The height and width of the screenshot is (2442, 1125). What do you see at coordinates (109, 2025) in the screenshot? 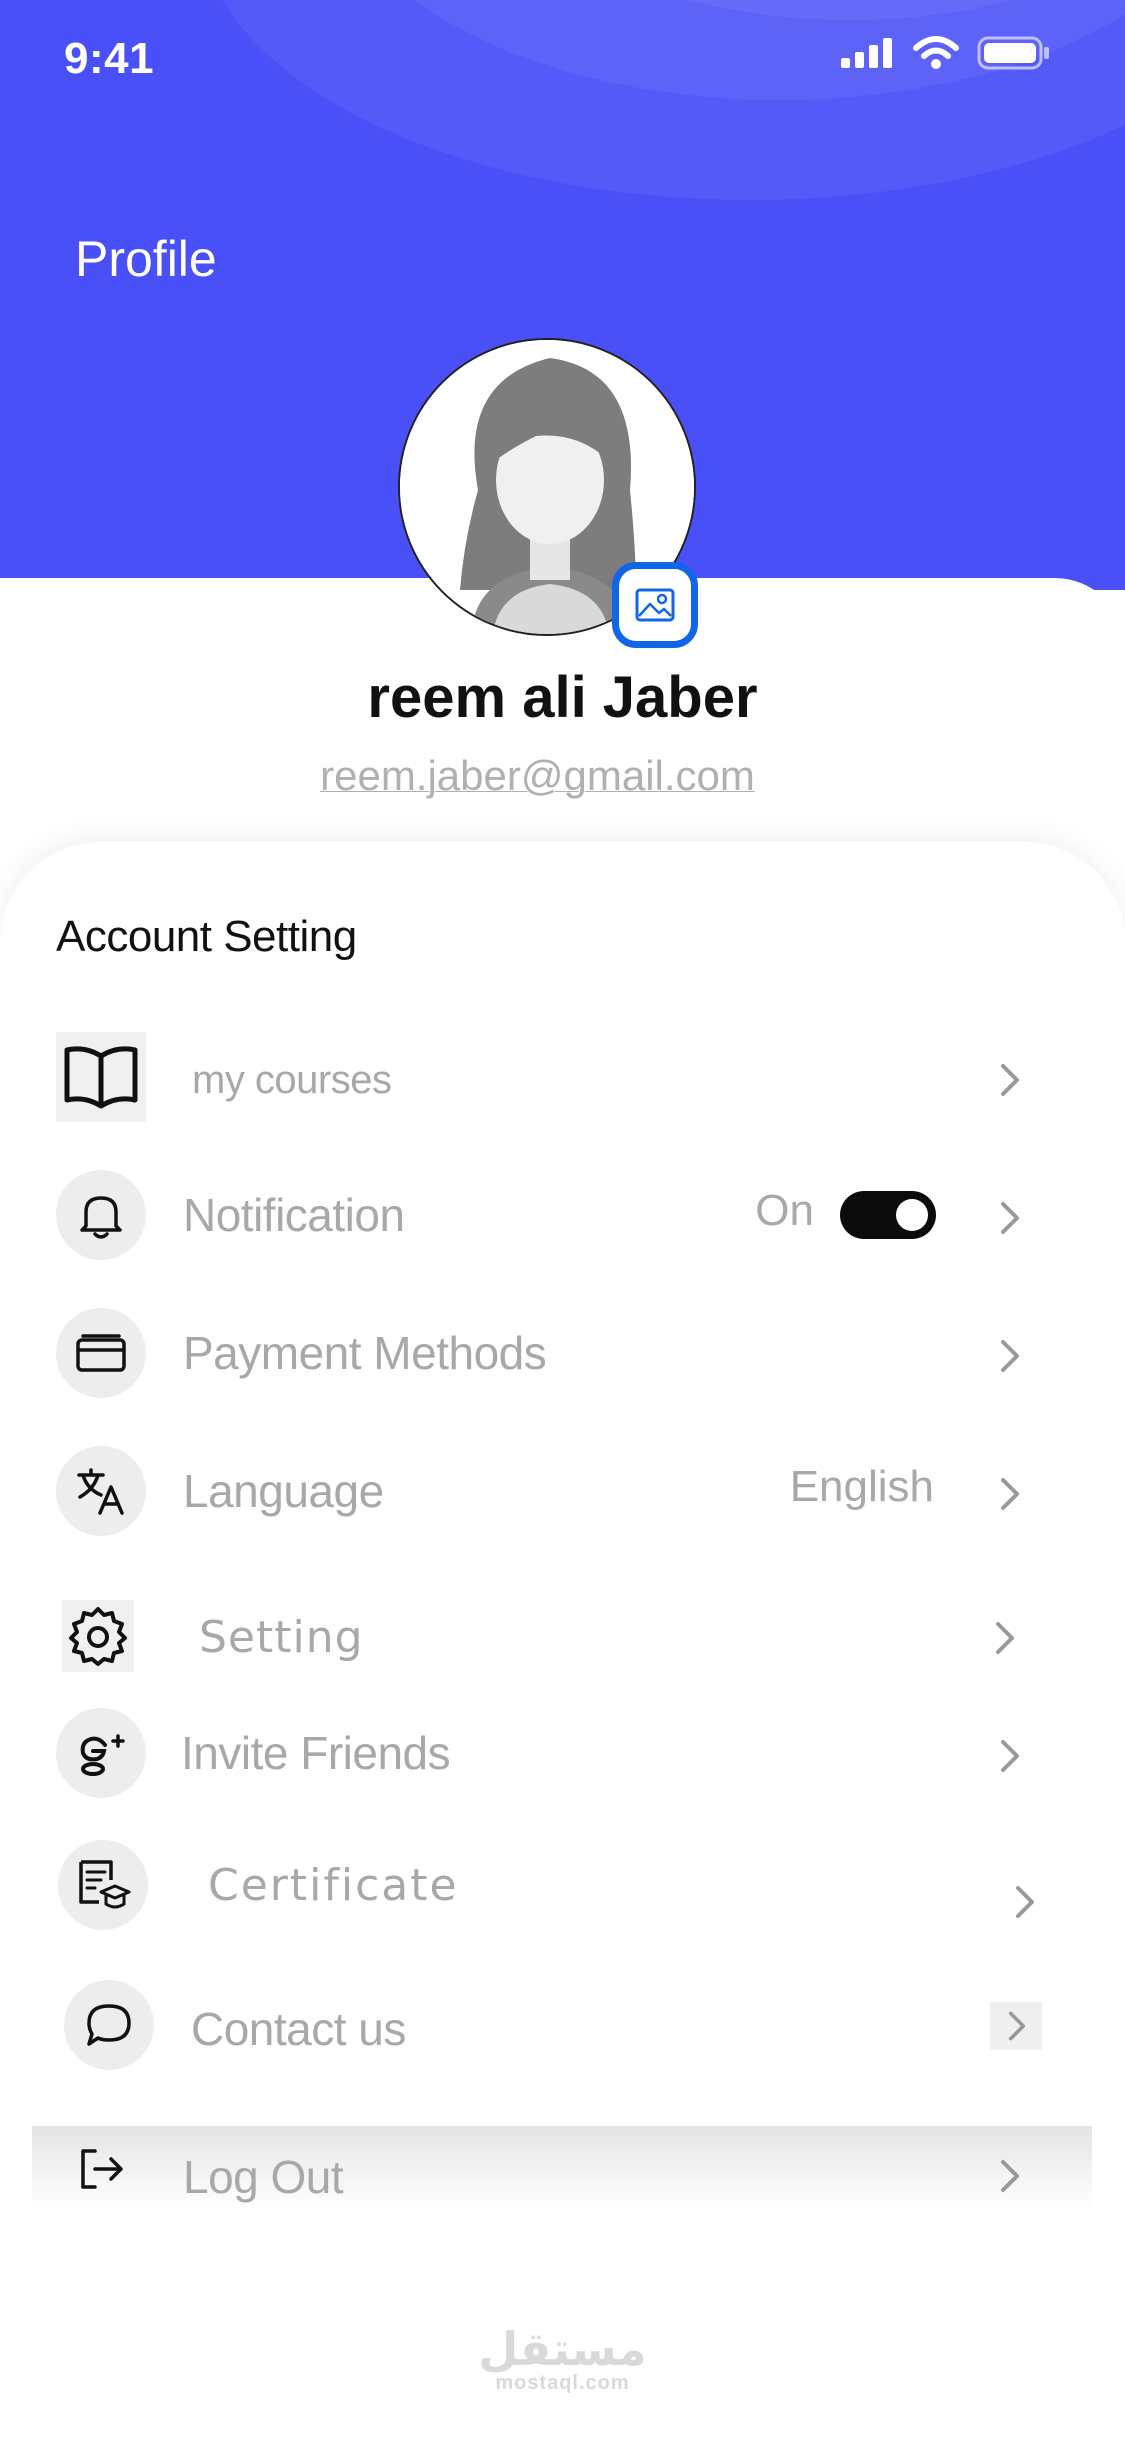
I see `chat-bubble-icon` at bounding box center [109, 2025].